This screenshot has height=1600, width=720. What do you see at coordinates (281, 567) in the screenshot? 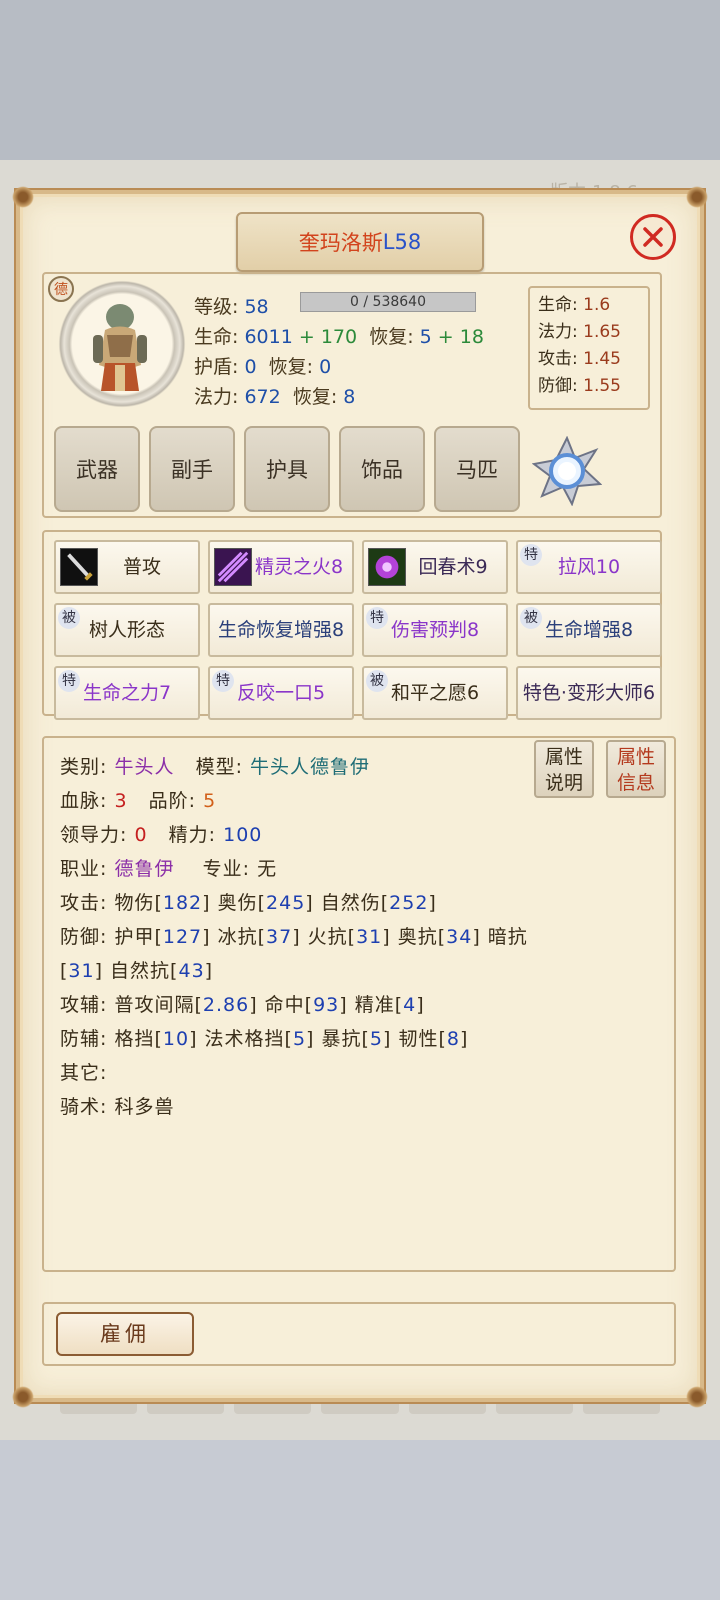
I see `skill-slot-2: 精灵之火8` at bounding box center [281, 567].